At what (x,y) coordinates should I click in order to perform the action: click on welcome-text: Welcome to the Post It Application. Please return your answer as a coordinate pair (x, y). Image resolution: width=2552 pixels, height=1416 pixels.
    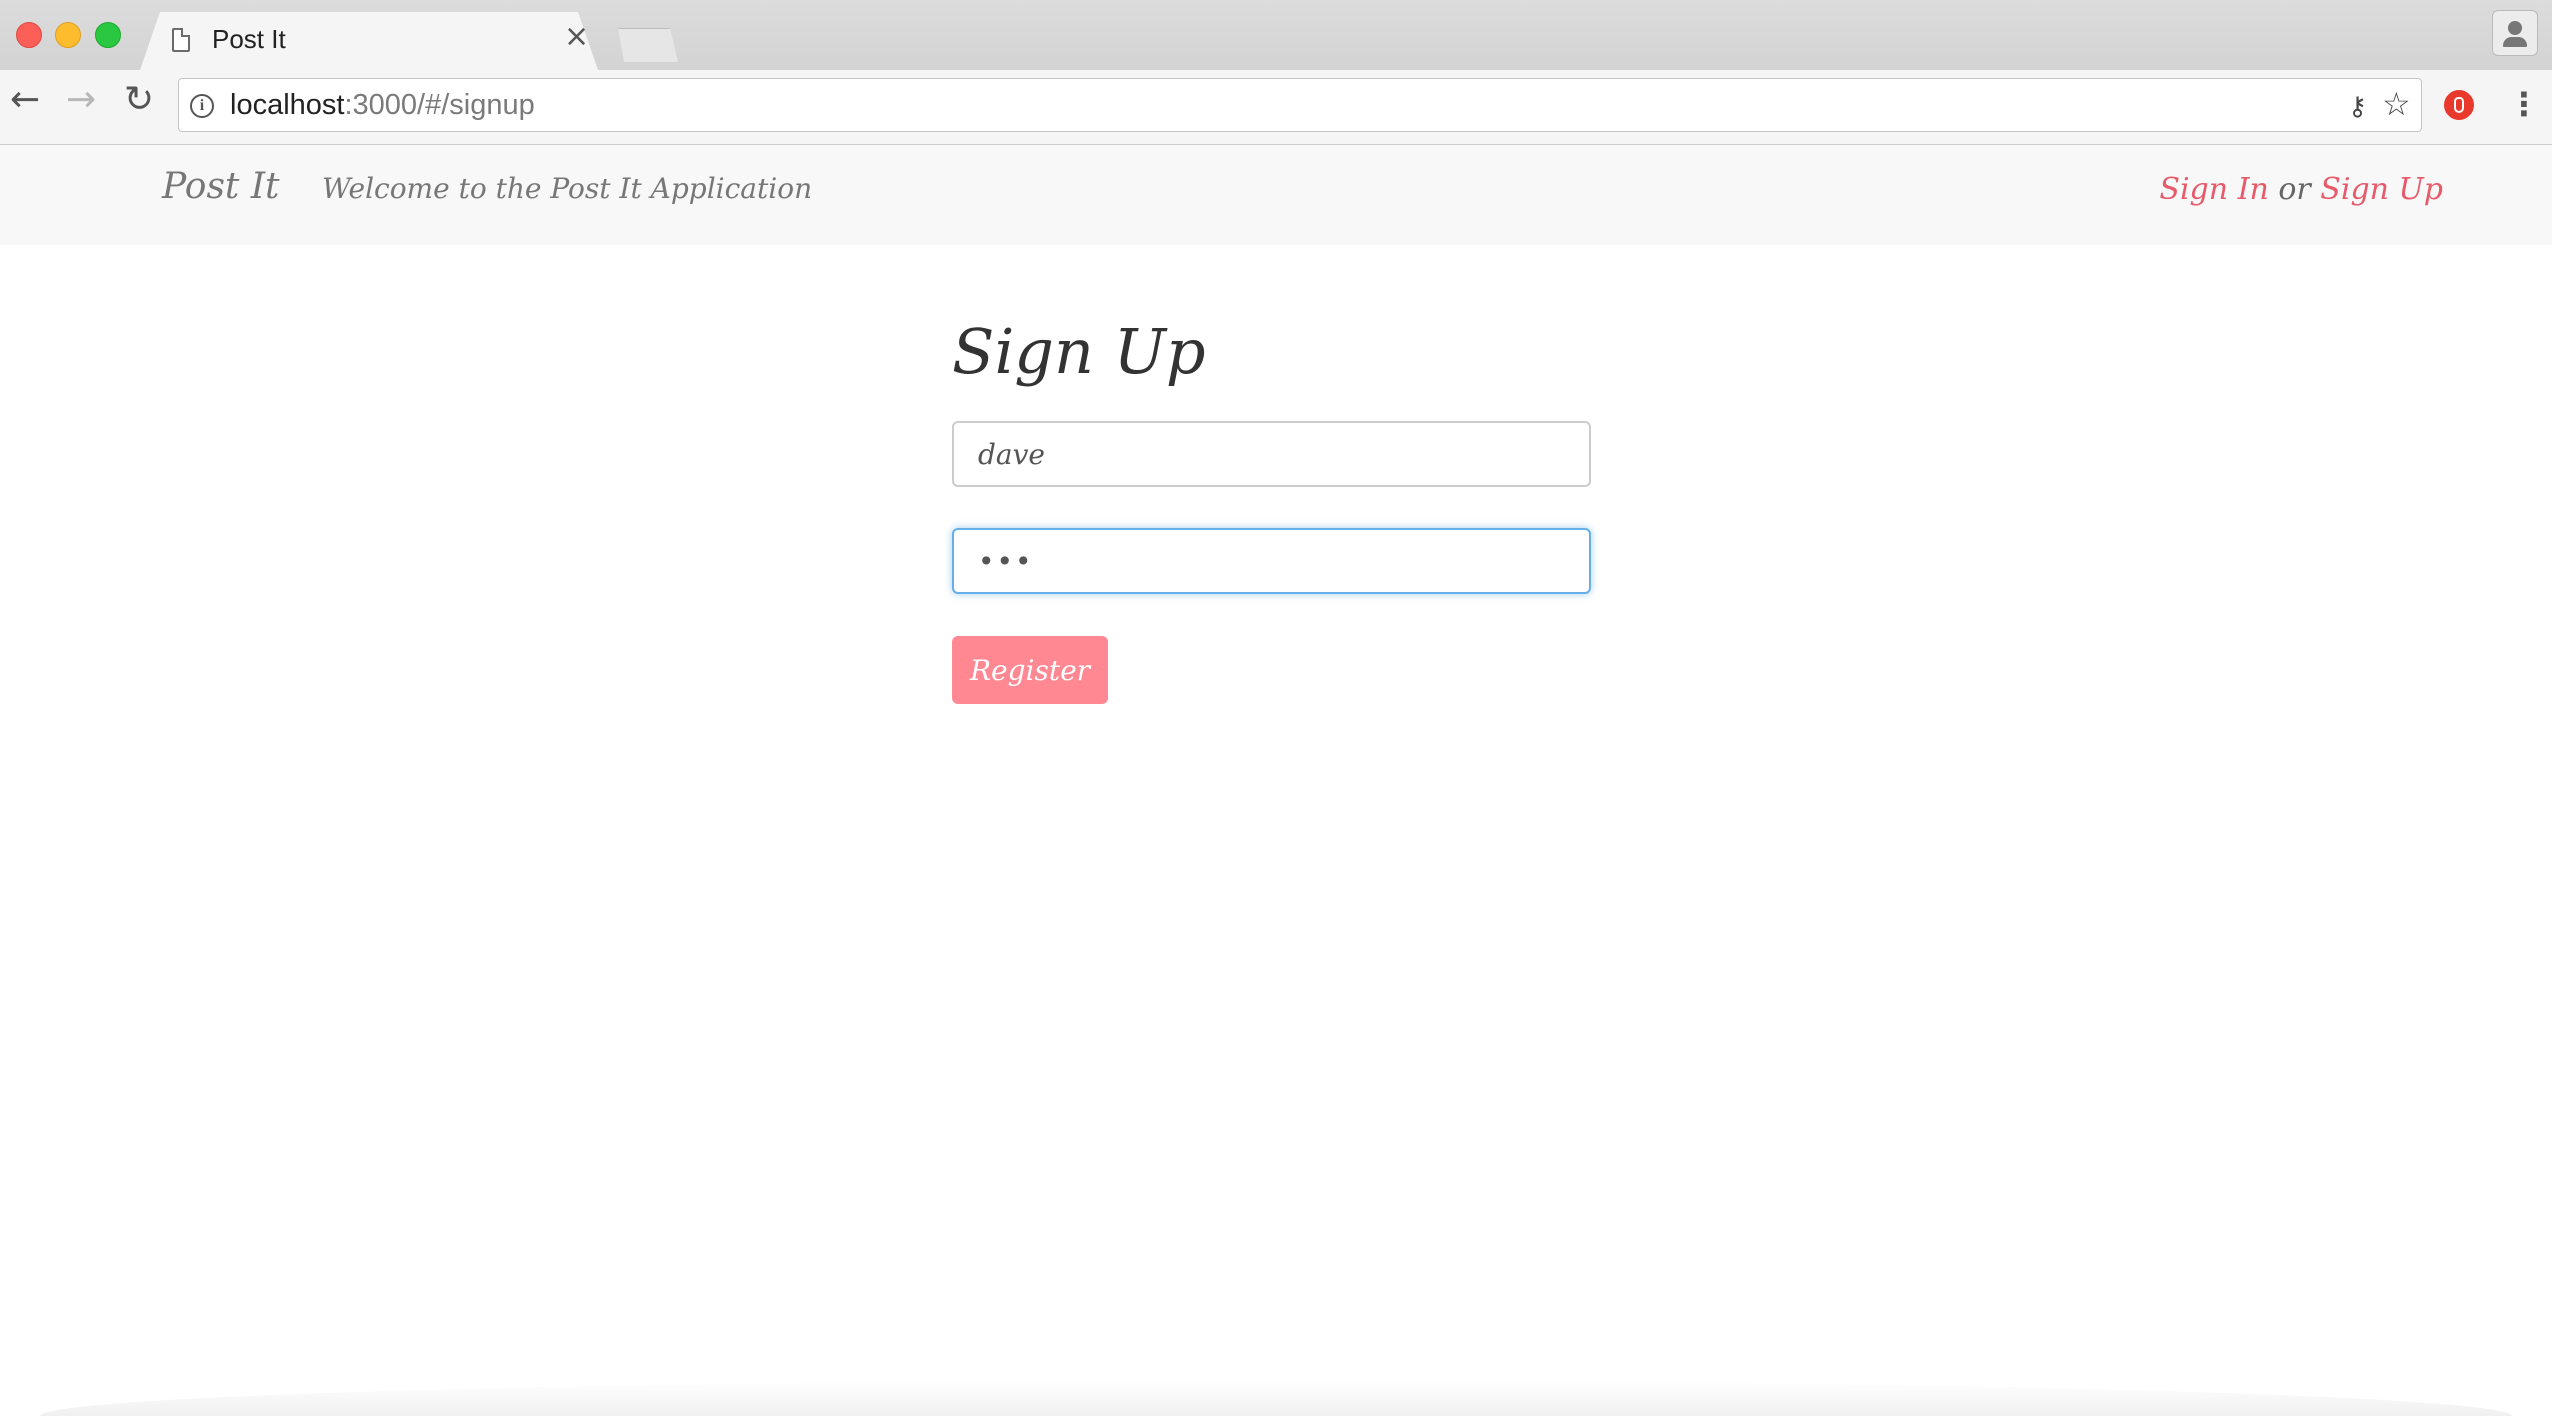
    Looking at the image, I should click on (567, 188).